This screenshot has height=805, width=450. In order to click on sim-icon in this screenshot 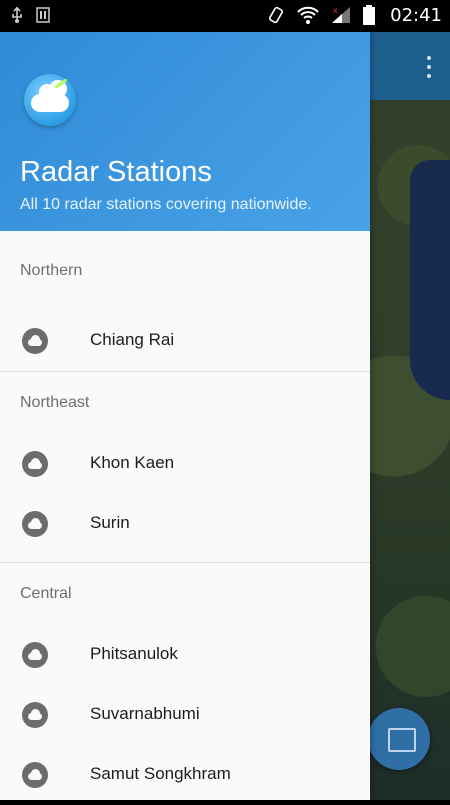, I will do `click(43, 15)`.